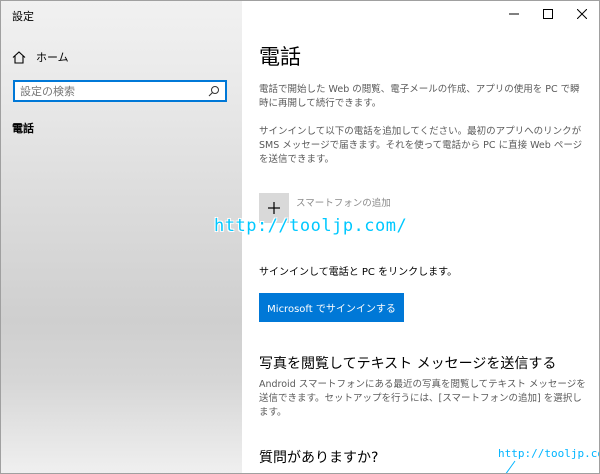  I want to click on close-button, so click(582, 14).